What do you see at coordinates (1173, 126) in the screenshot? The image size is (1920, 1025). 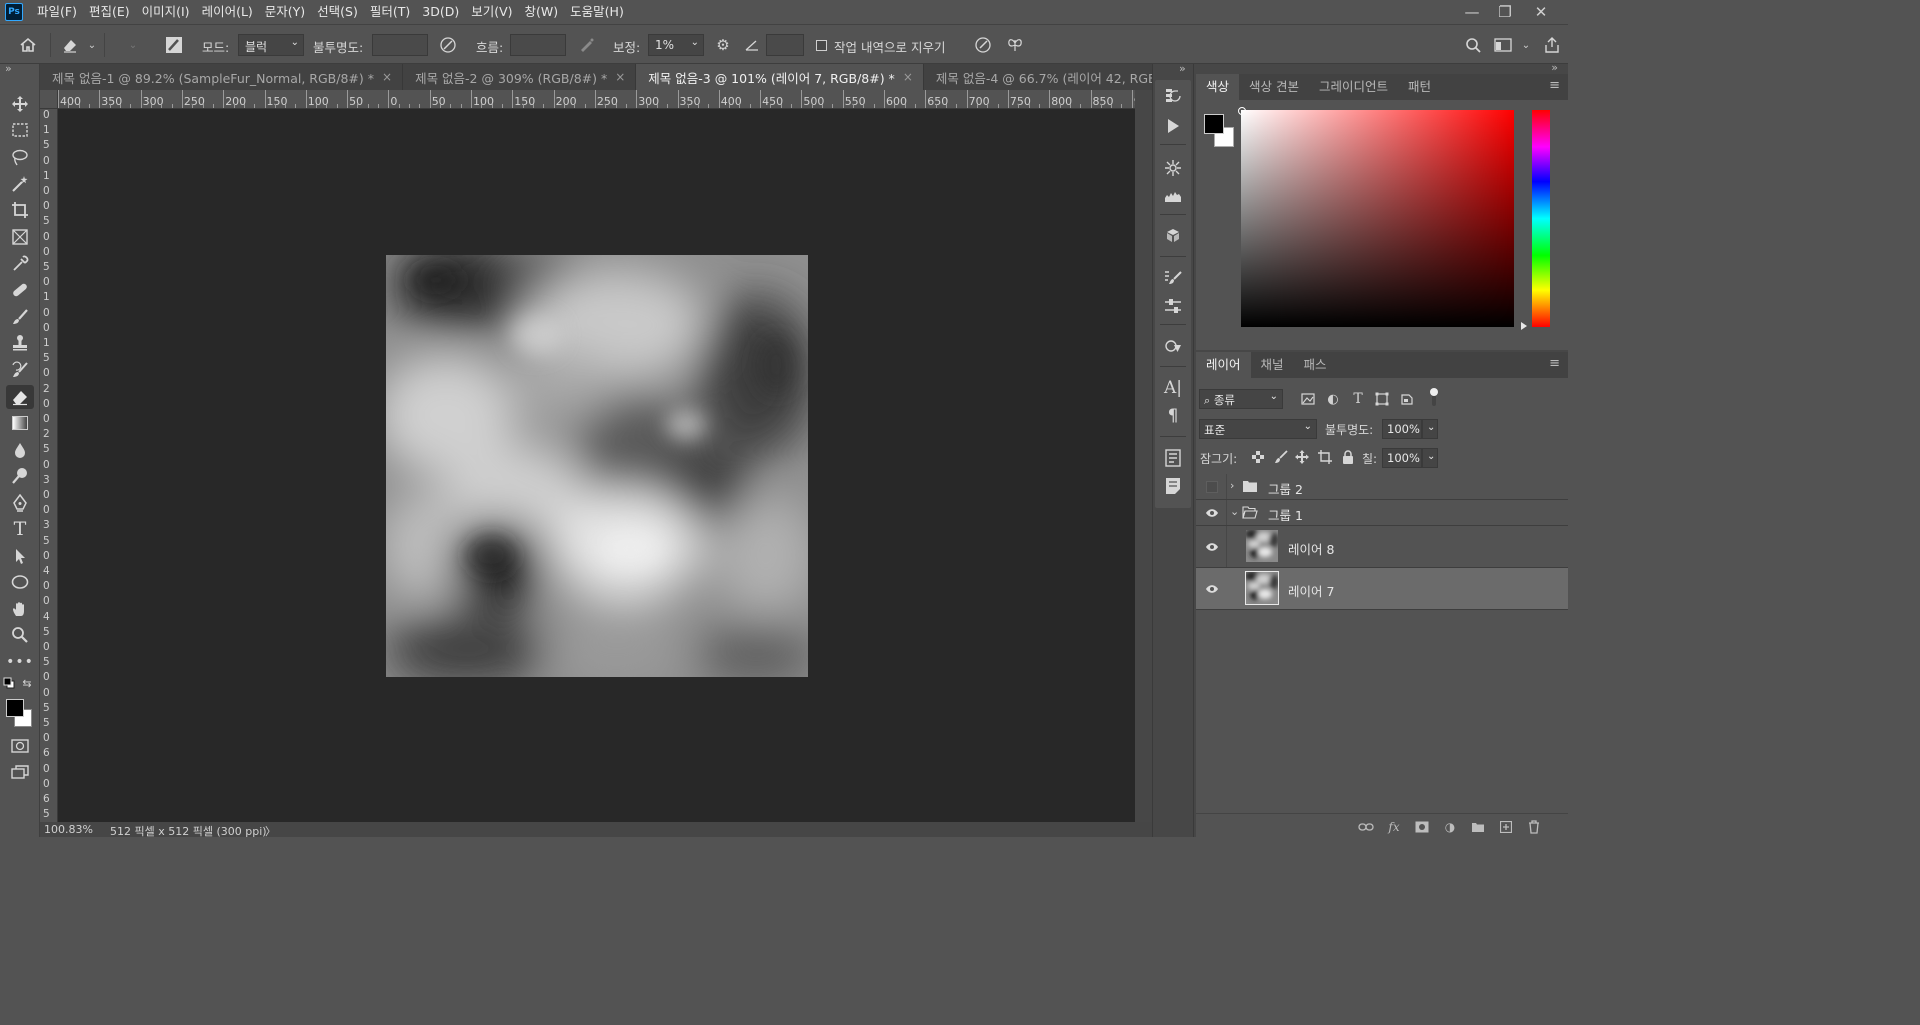 I see `actions-play-icon` at bounding box center [1173, 126].